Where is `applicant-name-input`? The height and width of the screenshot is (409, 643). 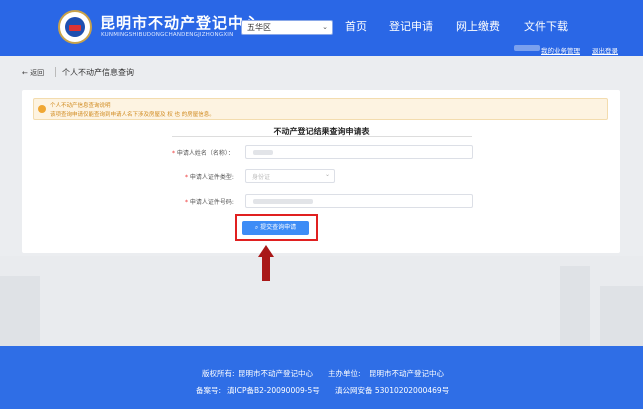
applicant-name-input is located at coordinates (359, 152).